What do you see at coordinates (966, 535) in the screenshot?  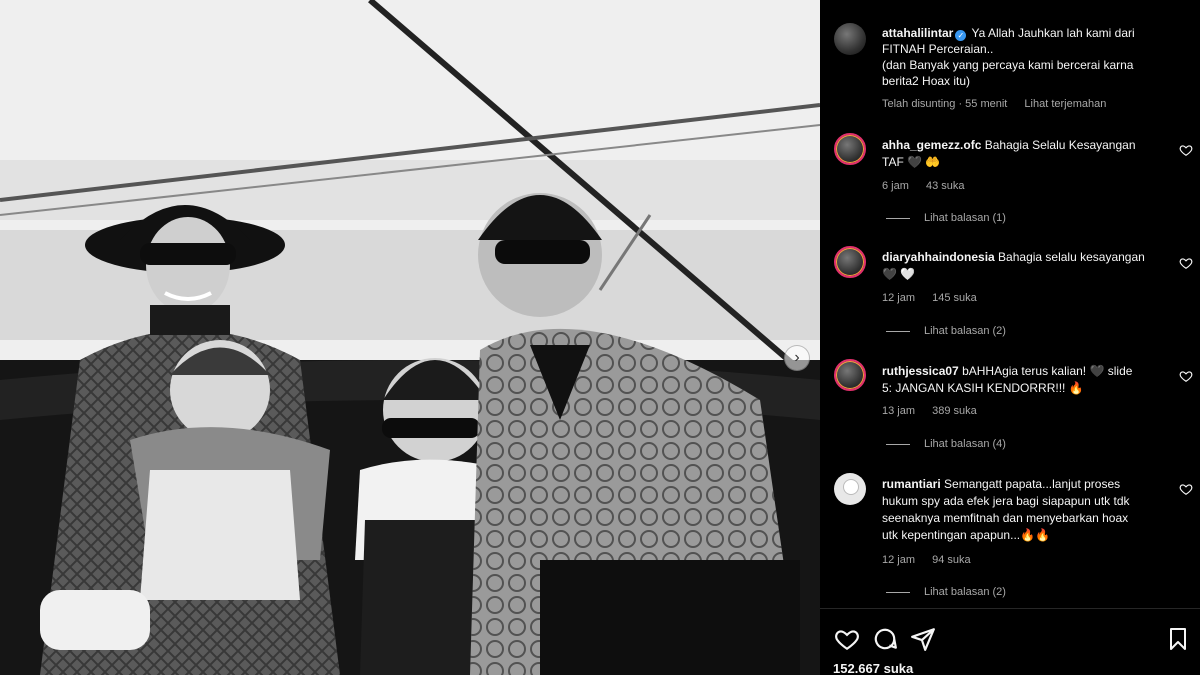 I see `comment-text-line-4: utk kepentingan apapun...🔥🔥` at bounding box center [966, 535].